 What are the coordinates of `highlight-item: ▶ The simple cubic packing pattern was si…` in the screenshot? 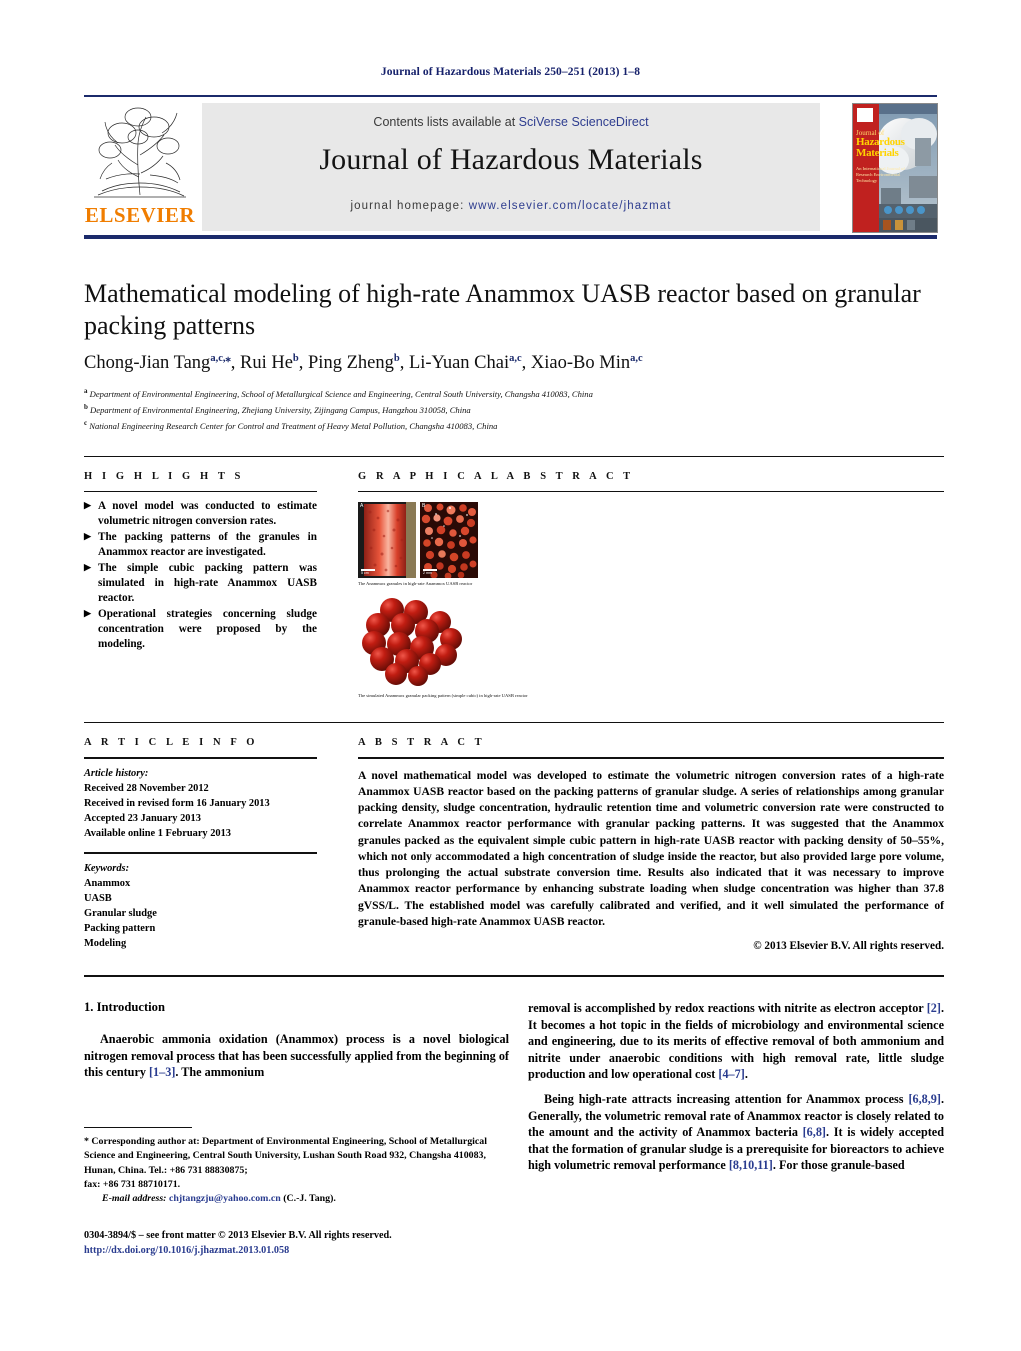 It's located at (200, 583).